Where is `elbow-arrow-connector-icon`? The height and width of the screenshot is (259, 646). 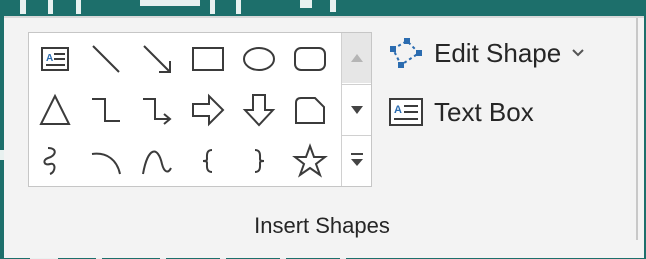
elbow-arrow-connector-icon is located at coordinates (157, 110).